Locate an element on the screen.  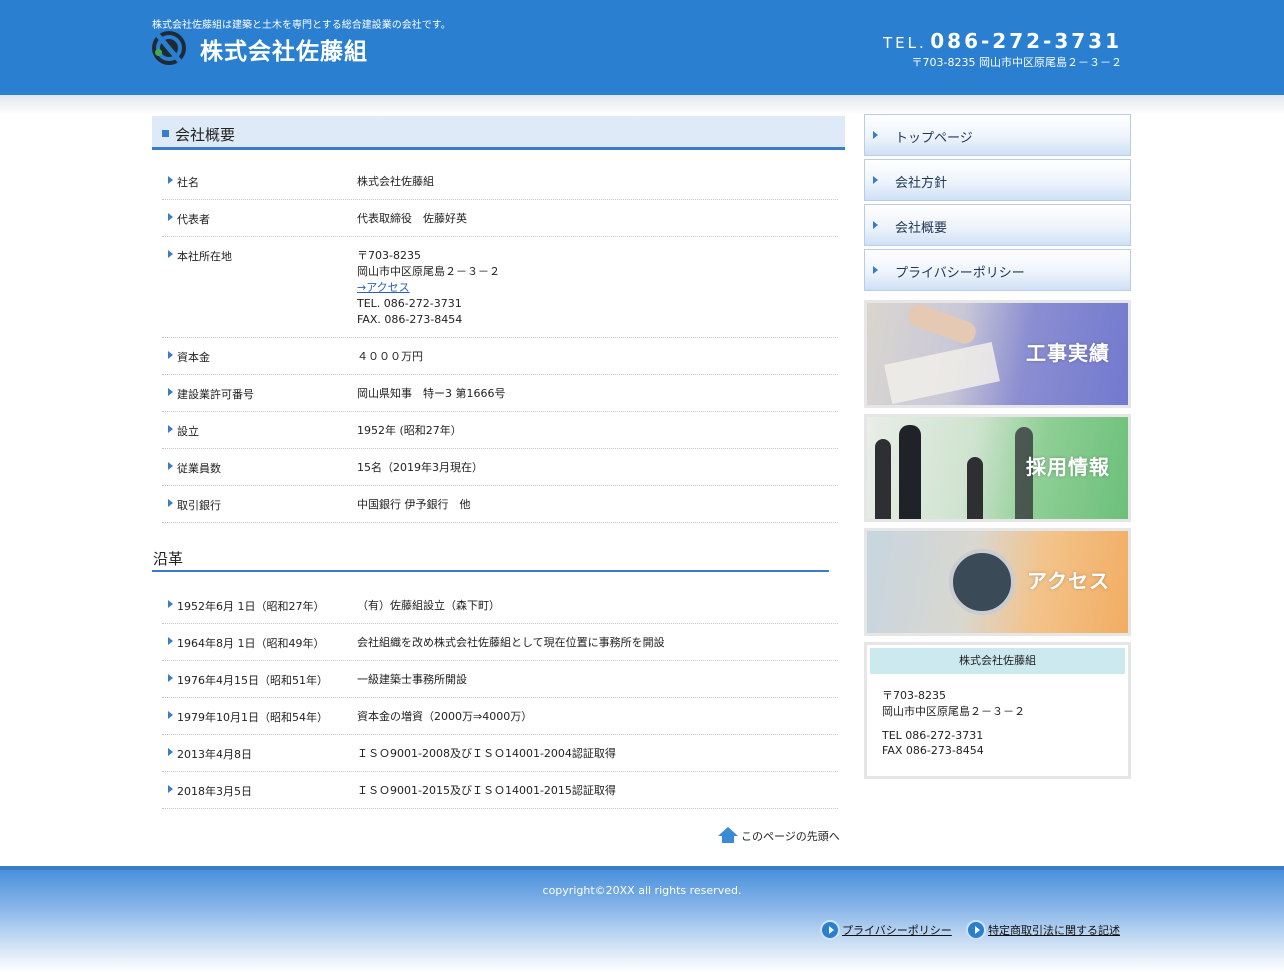
banner-works: 工事実績 is located at coordinates (997, 354).